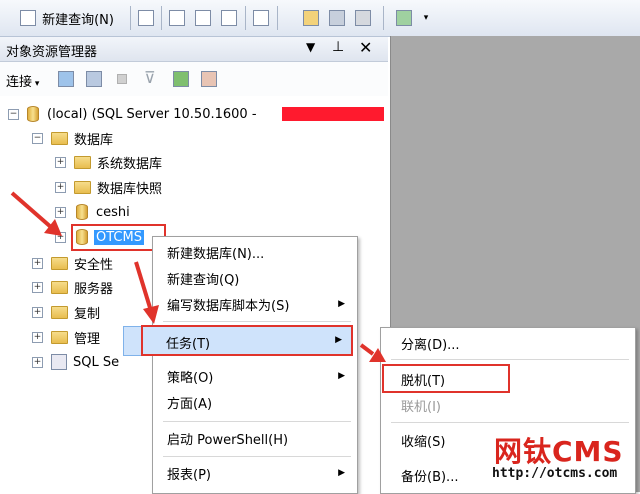 This screenshot has height=494, width=640. I want to click on arrow-to-tasks, so click(143, 286).